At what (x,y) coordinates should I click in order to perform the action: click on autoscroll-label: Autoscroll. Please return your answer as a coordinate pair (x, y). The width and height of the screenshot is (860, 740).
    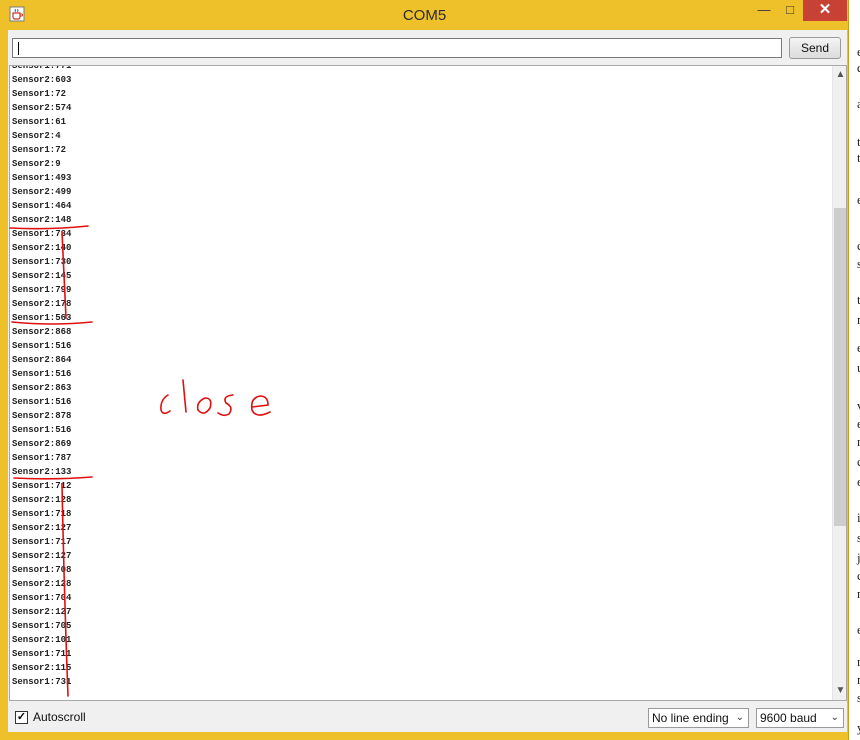
    Looking at the image, I should click on (59, 717).